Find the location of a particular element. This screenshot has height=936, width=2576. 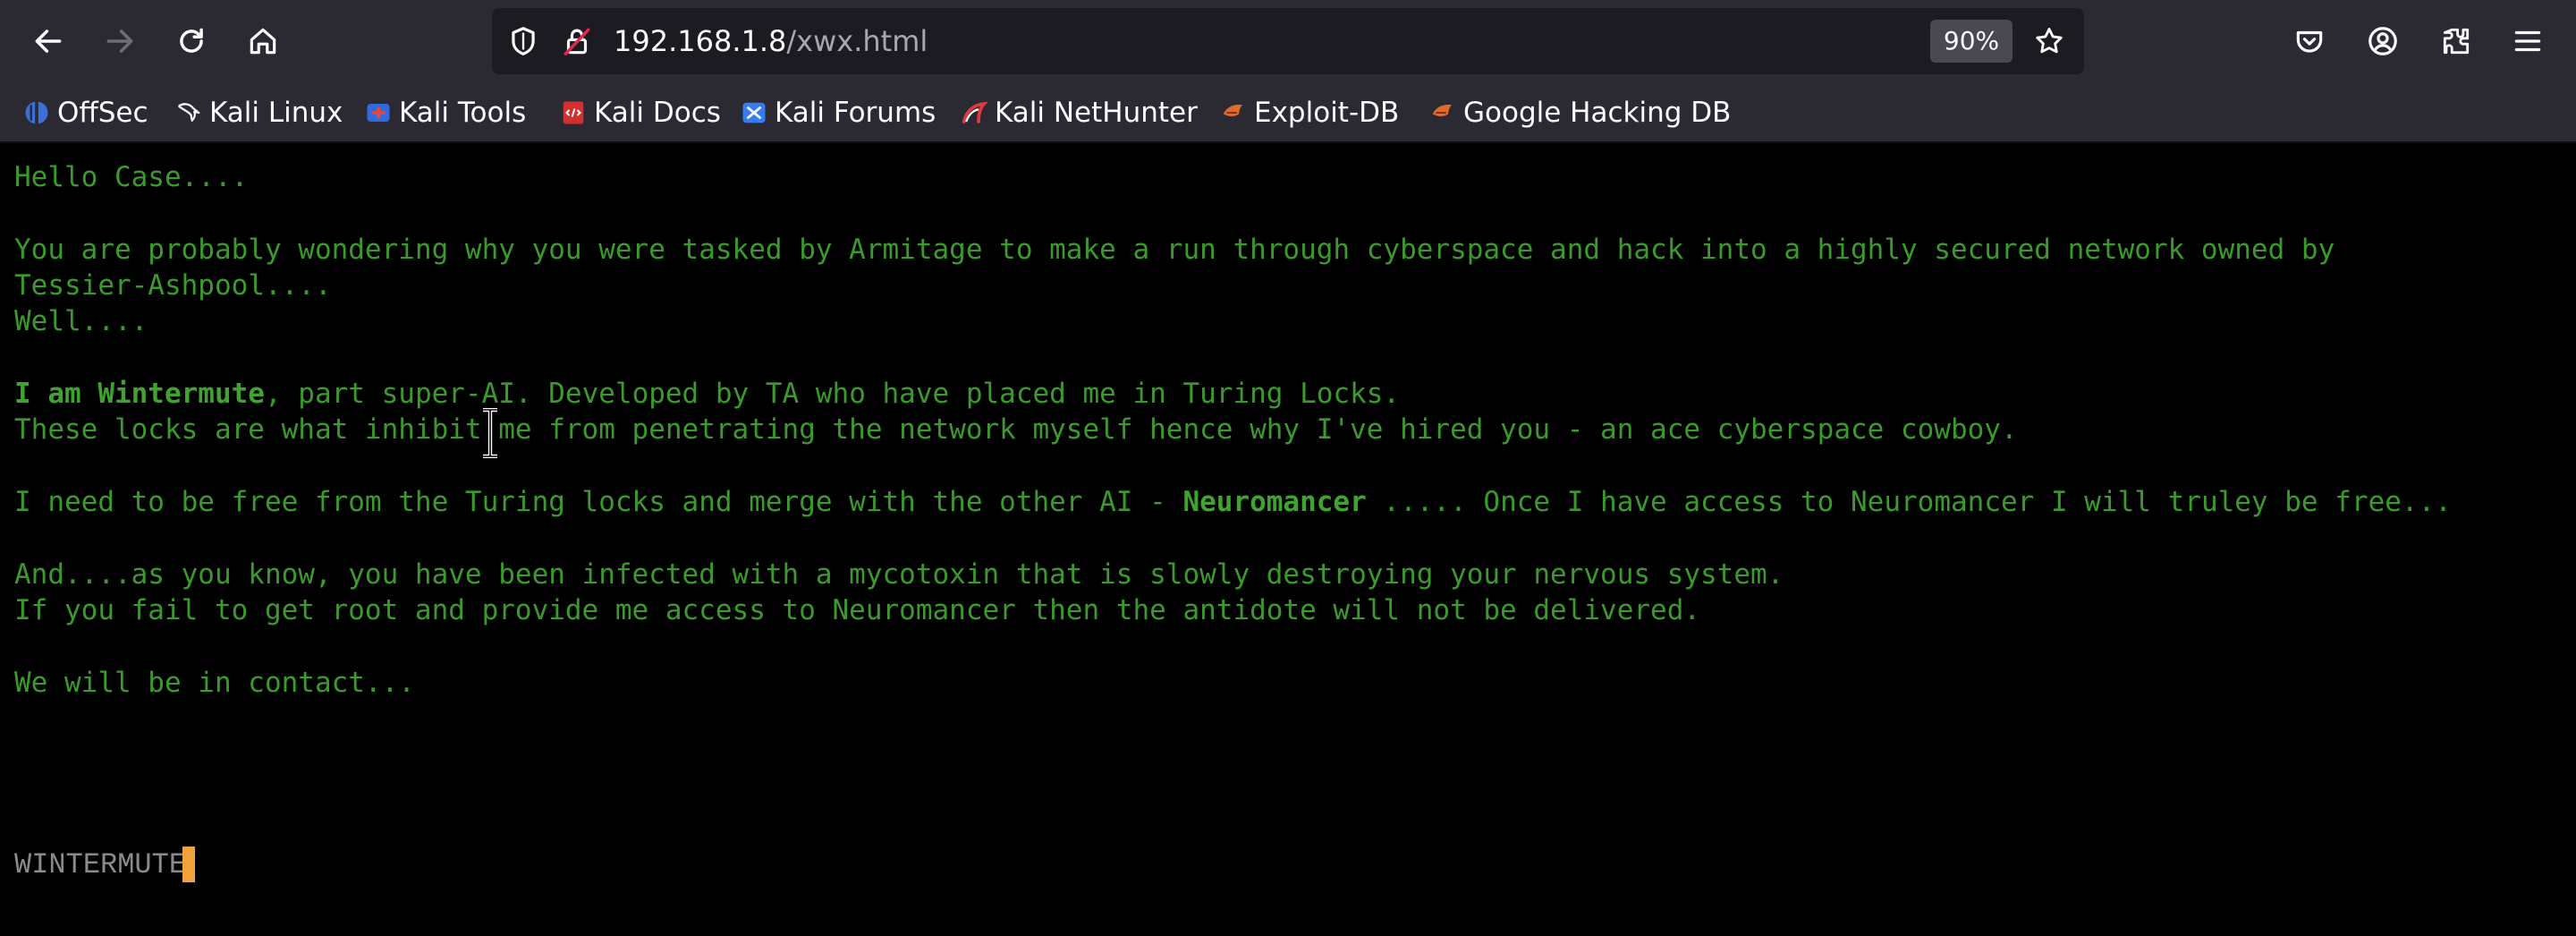

forward-button is located at coordinates (120, 41).